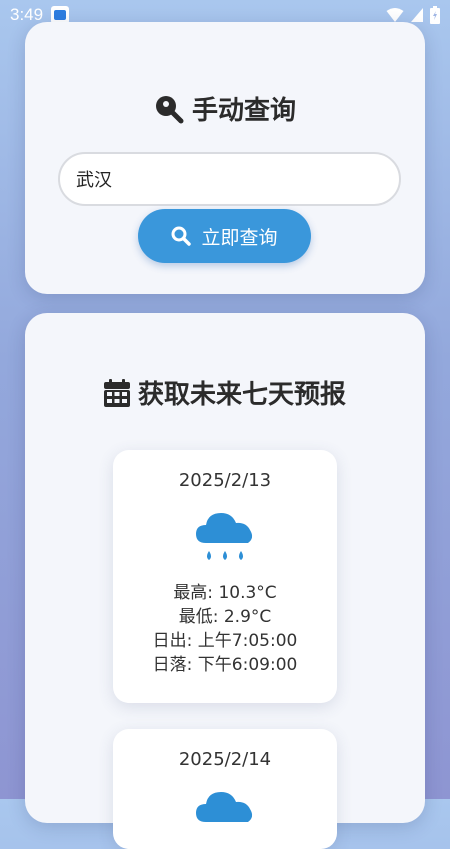 The width and height of the screenshot is (450, 849). What do you see at coordinates (417, 15) in the screenshot?
I see `cellular-signal-icon` at bounding box center [417, 15].